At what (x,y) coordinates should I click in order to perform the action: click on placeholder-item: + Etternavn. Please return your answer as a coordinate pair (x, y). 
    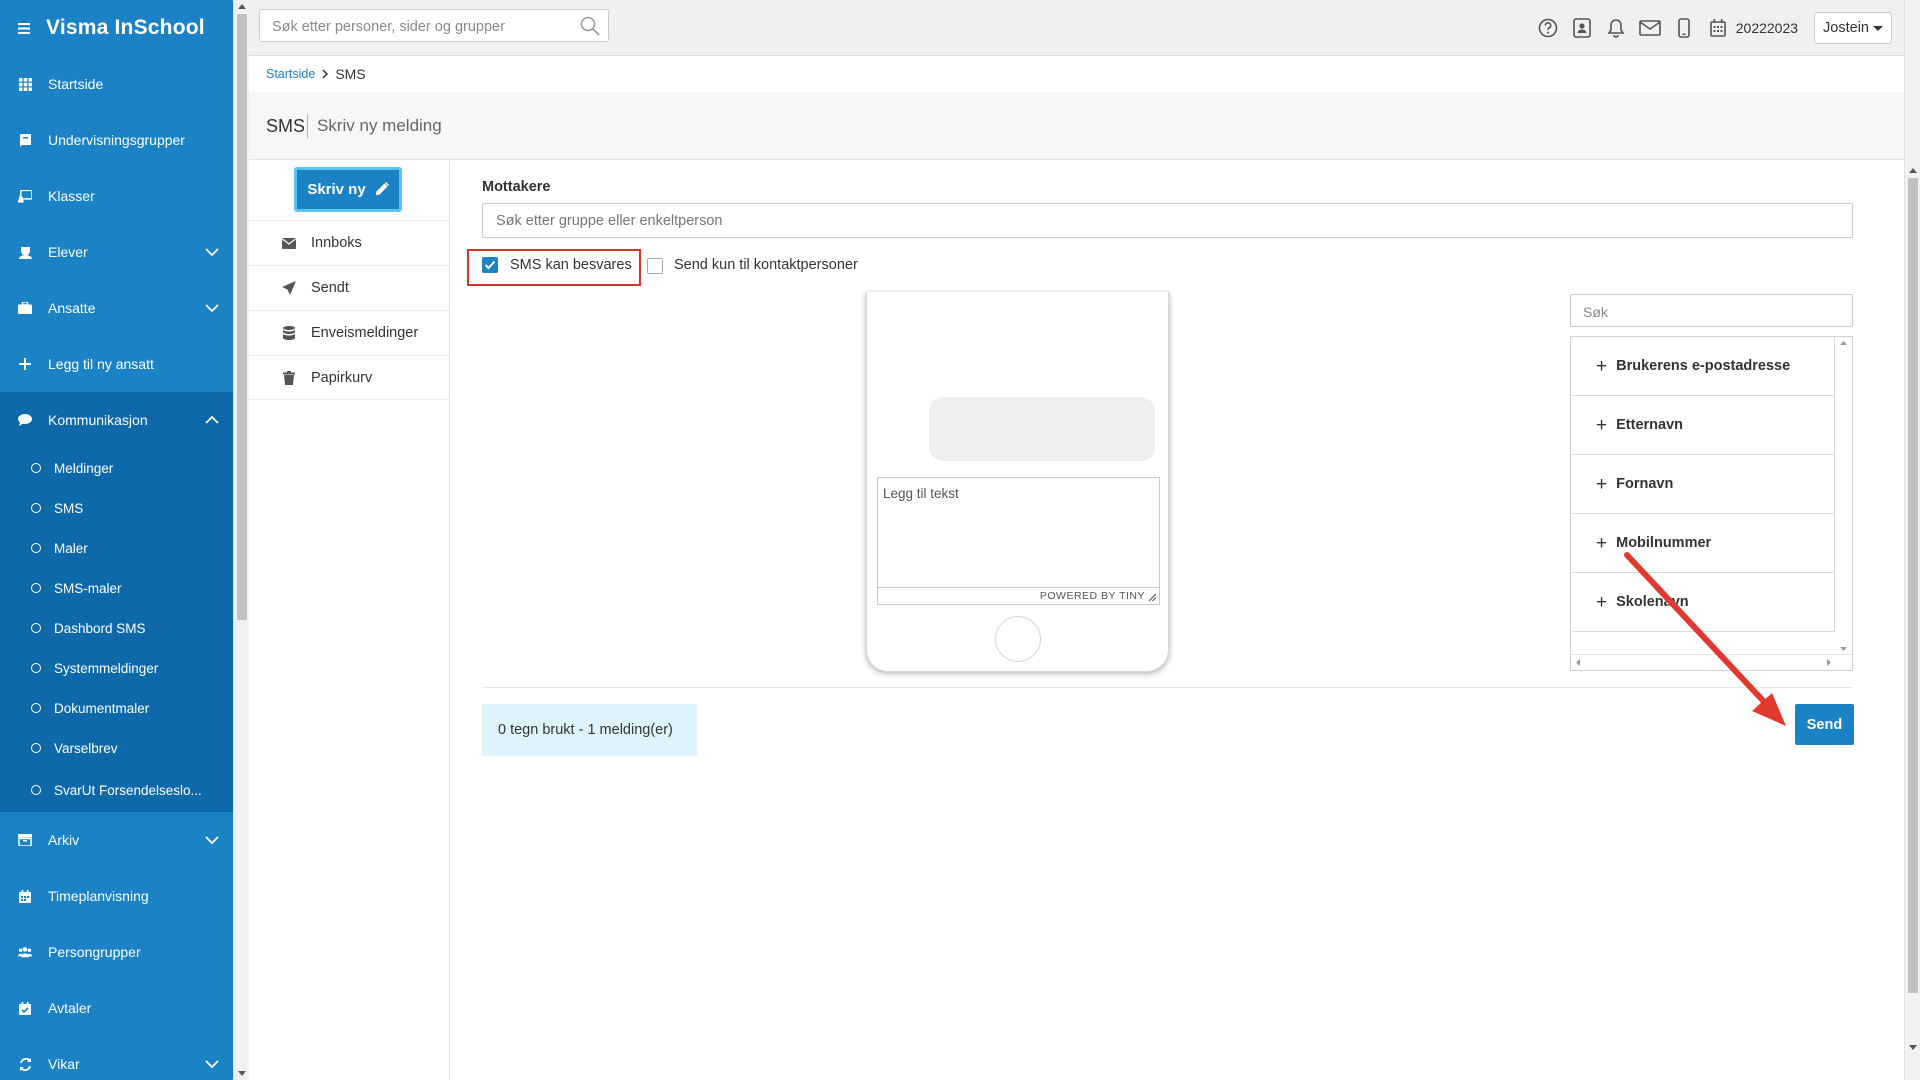
    Looking at the image, I should click on (1703, 425).